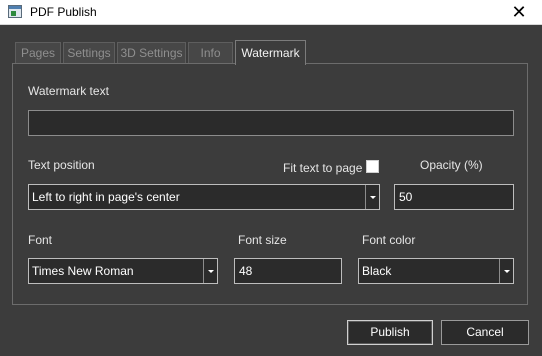 The width and height of the screenshot is (542, 356). I want to click on watermark-text-input, so click(271, 123).